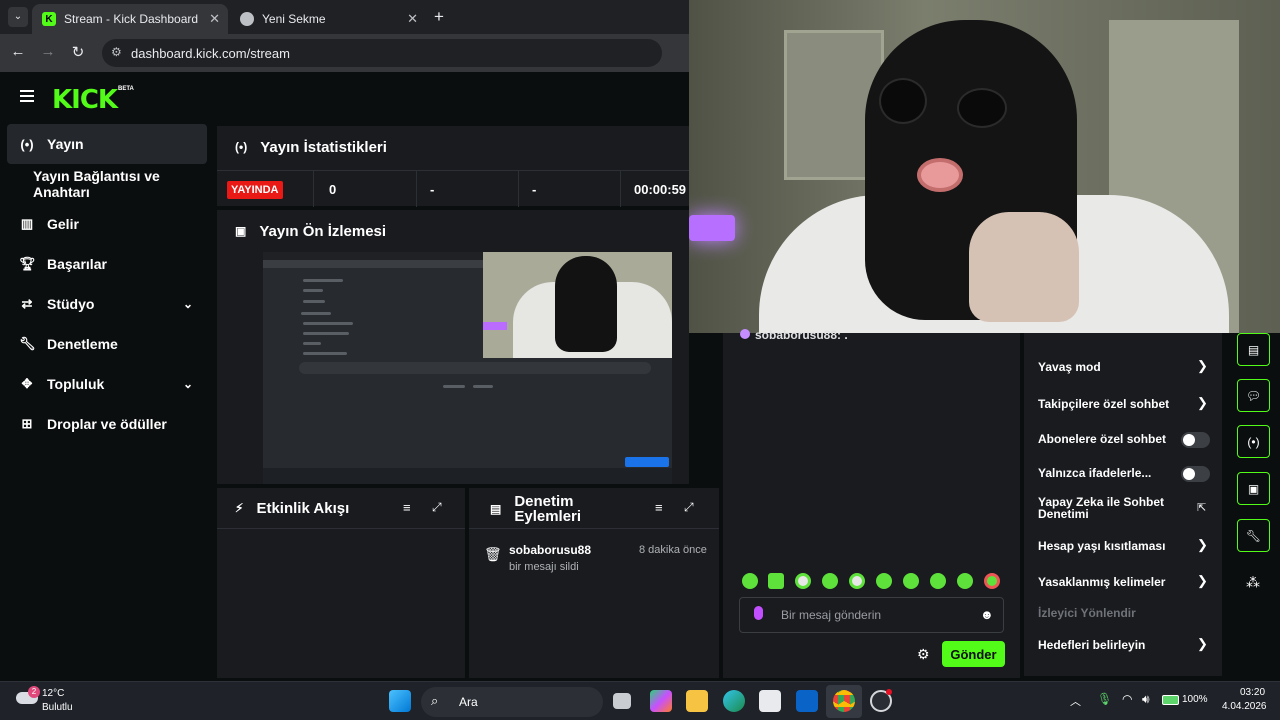 This screenshot has height=720, width=1280. What do you see at coordinates (48, 51) in the screenshot?
I see `forward-icon: →` at bounding box center [48, 51].